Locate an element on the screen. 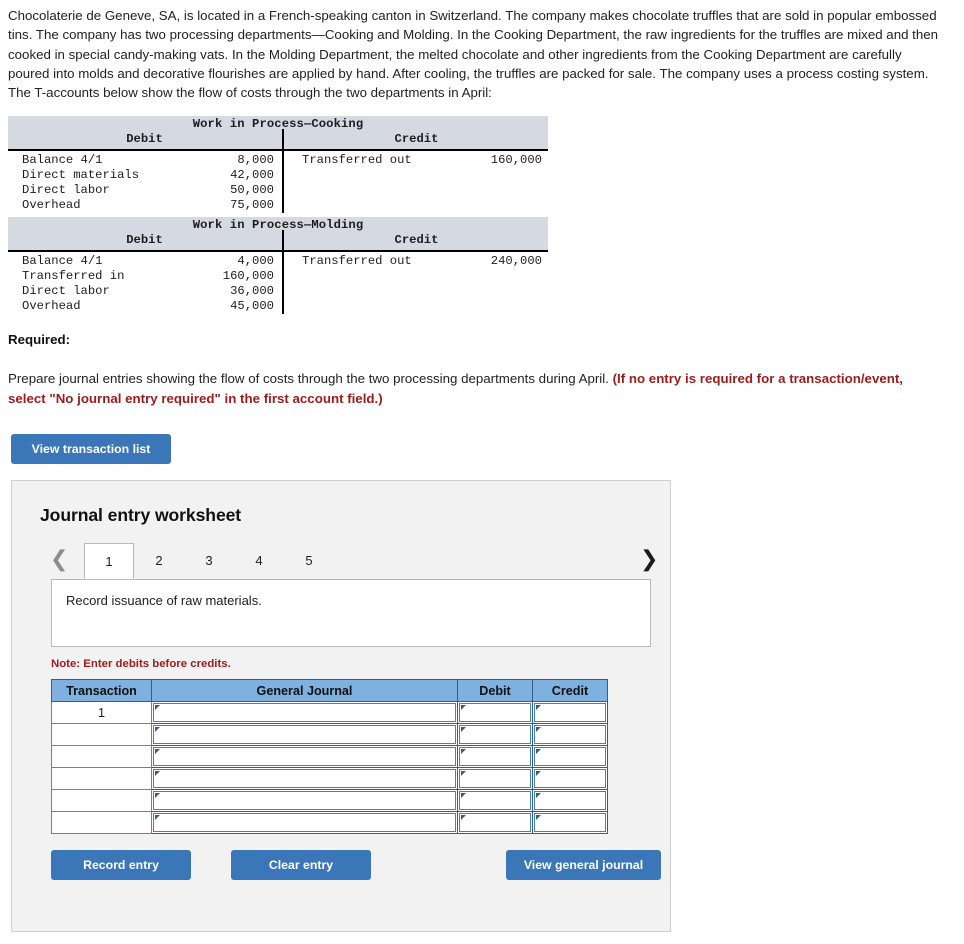  t-account-line: Direct labor 50,000 is located at coordinates (143, 190).